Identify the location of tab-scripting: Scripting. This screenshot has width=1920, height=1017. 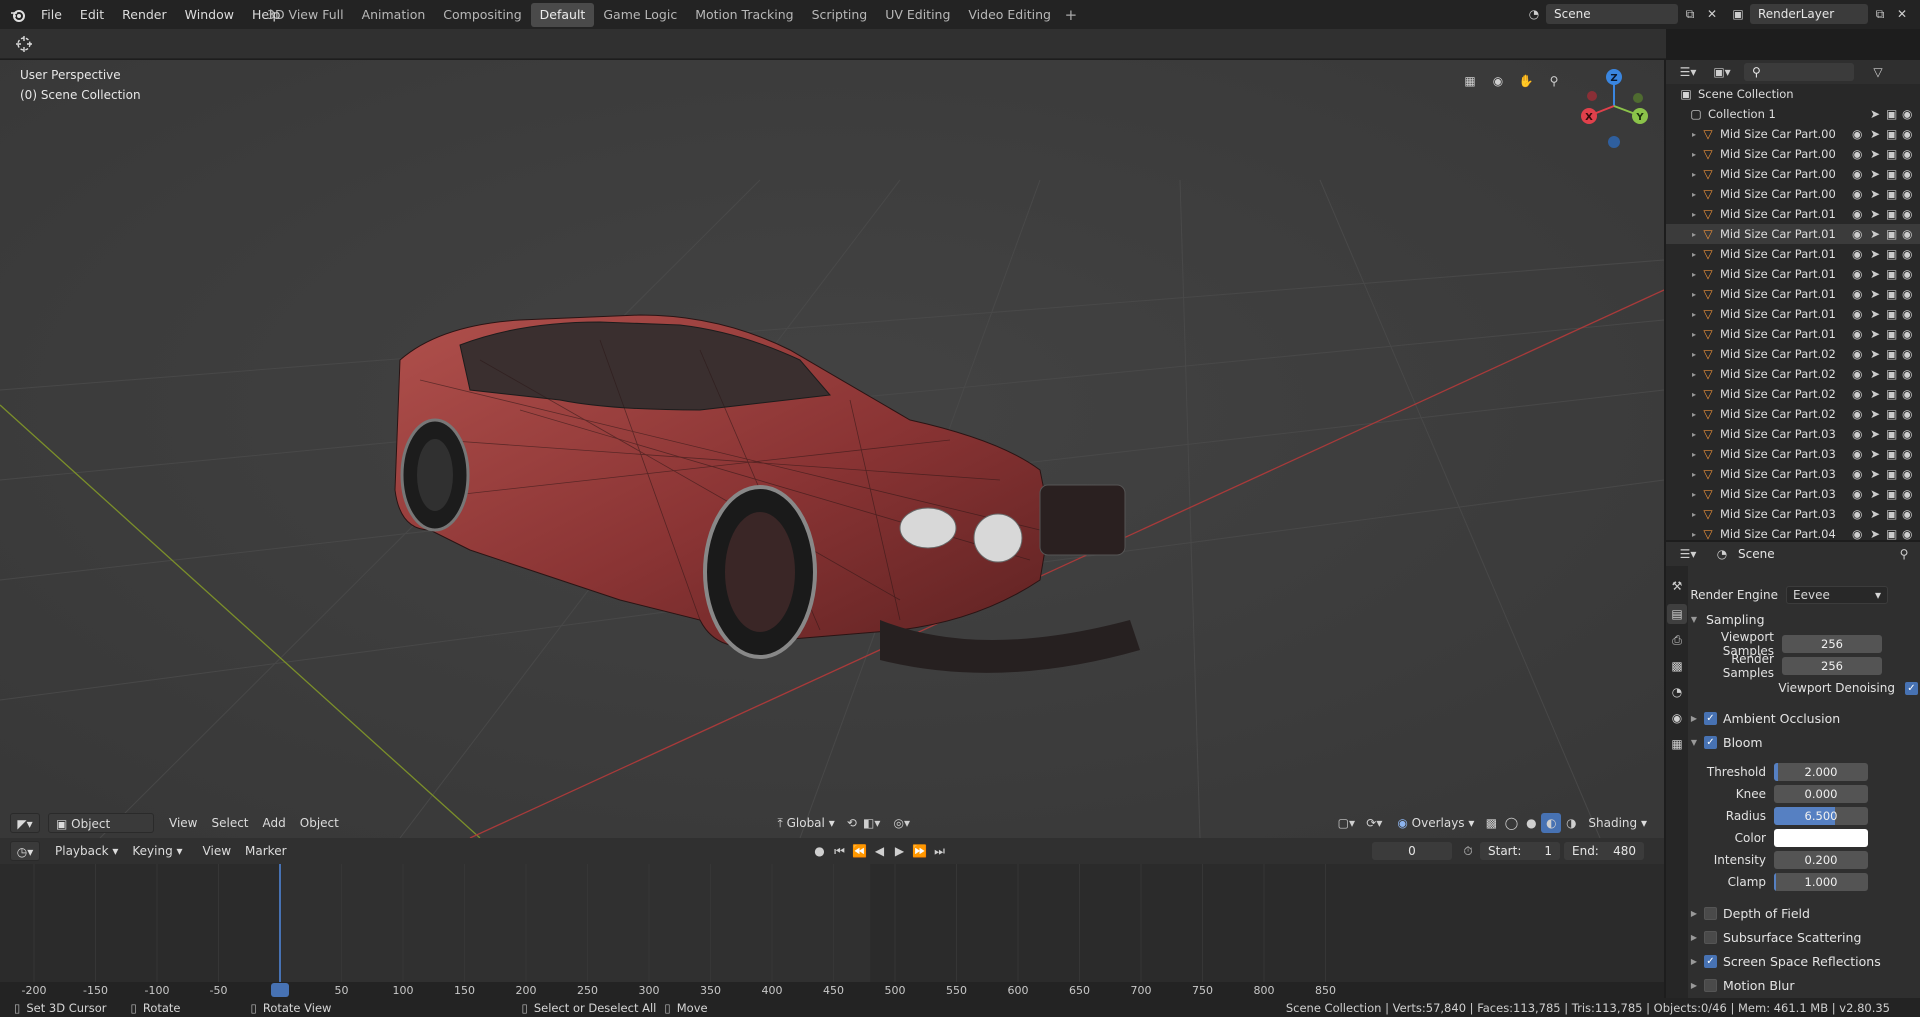
(840, 15).